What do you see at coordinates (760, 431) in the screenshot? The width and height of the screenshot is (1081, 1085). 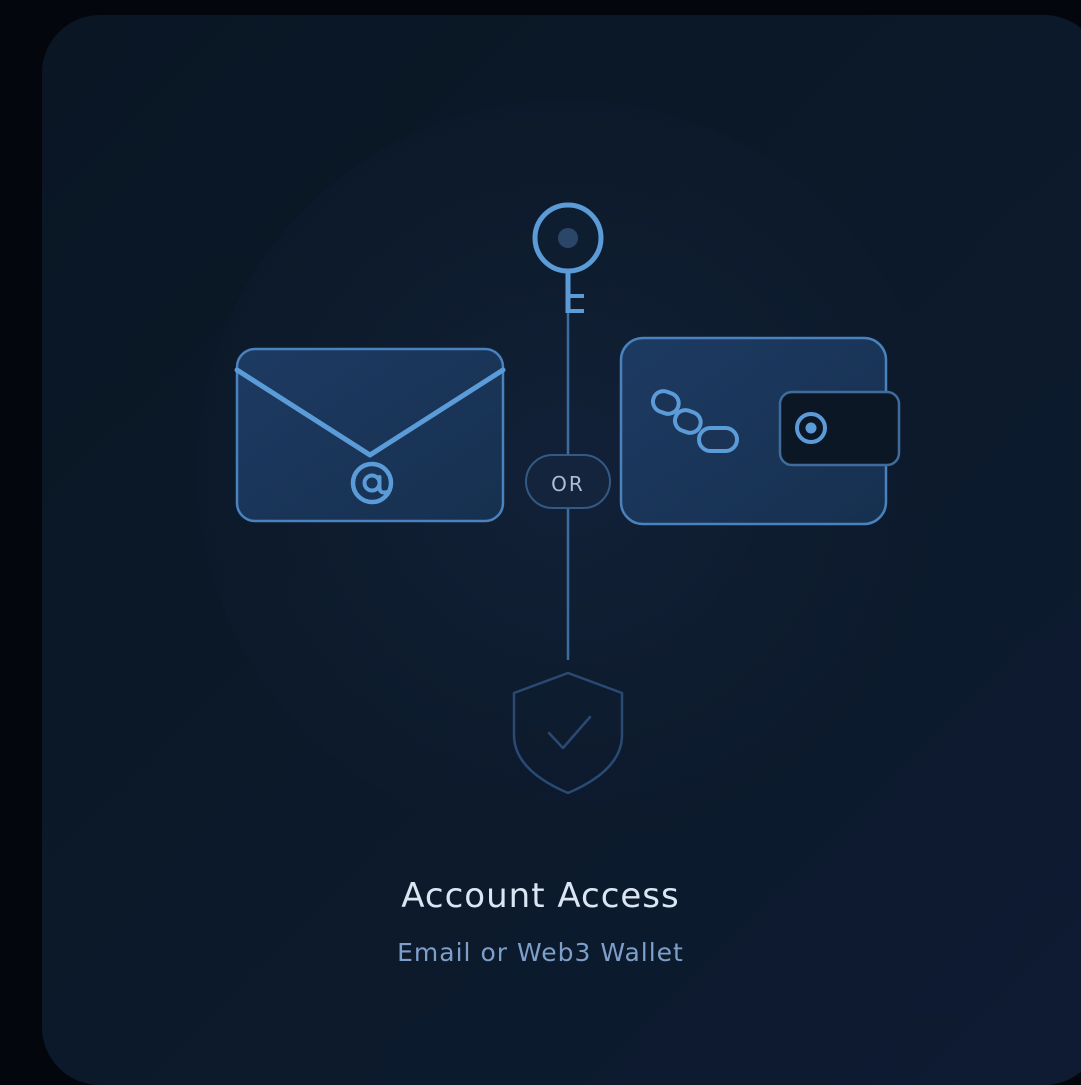 I see `wallet-icon` at bounding box center [760, 431].